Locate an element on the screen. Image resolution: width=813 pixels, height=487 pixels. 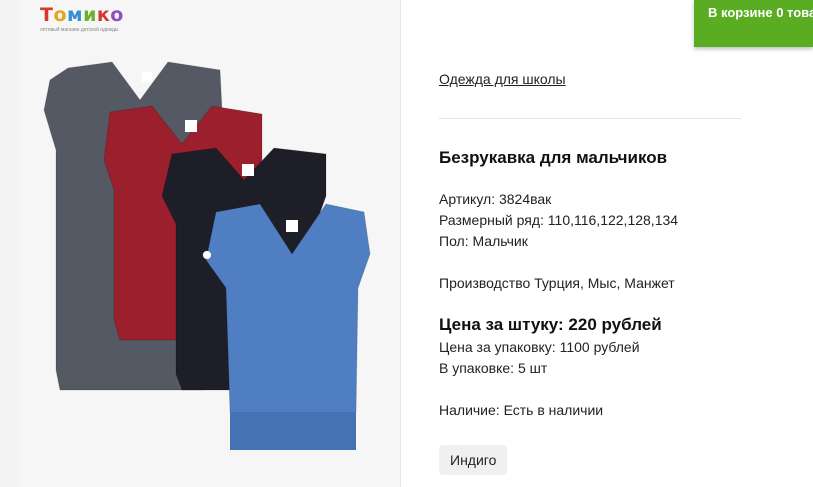
color-option-indigo: Индиго is located at coordinates (473, 460).